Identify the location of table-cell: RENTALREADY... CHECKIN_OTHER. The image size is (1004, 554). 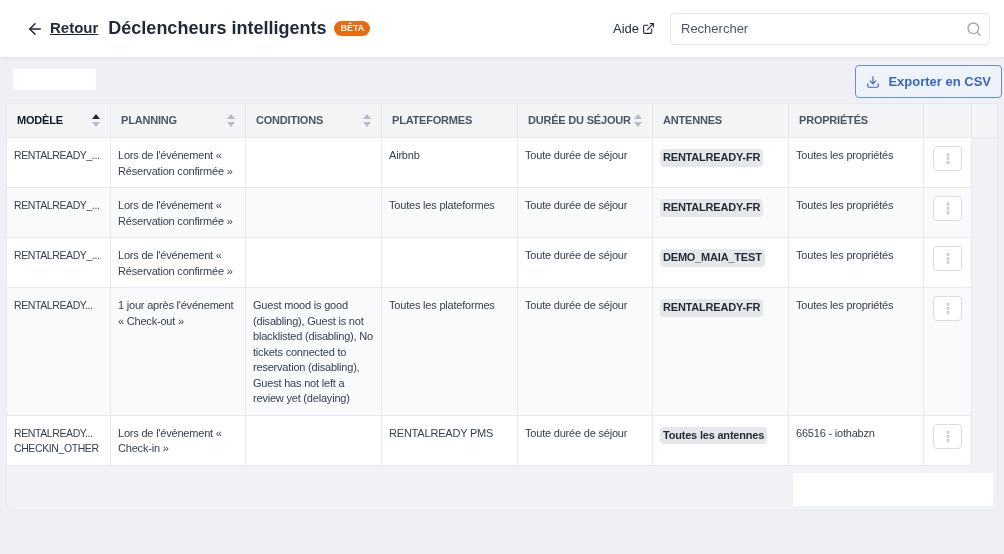
(56, 440).